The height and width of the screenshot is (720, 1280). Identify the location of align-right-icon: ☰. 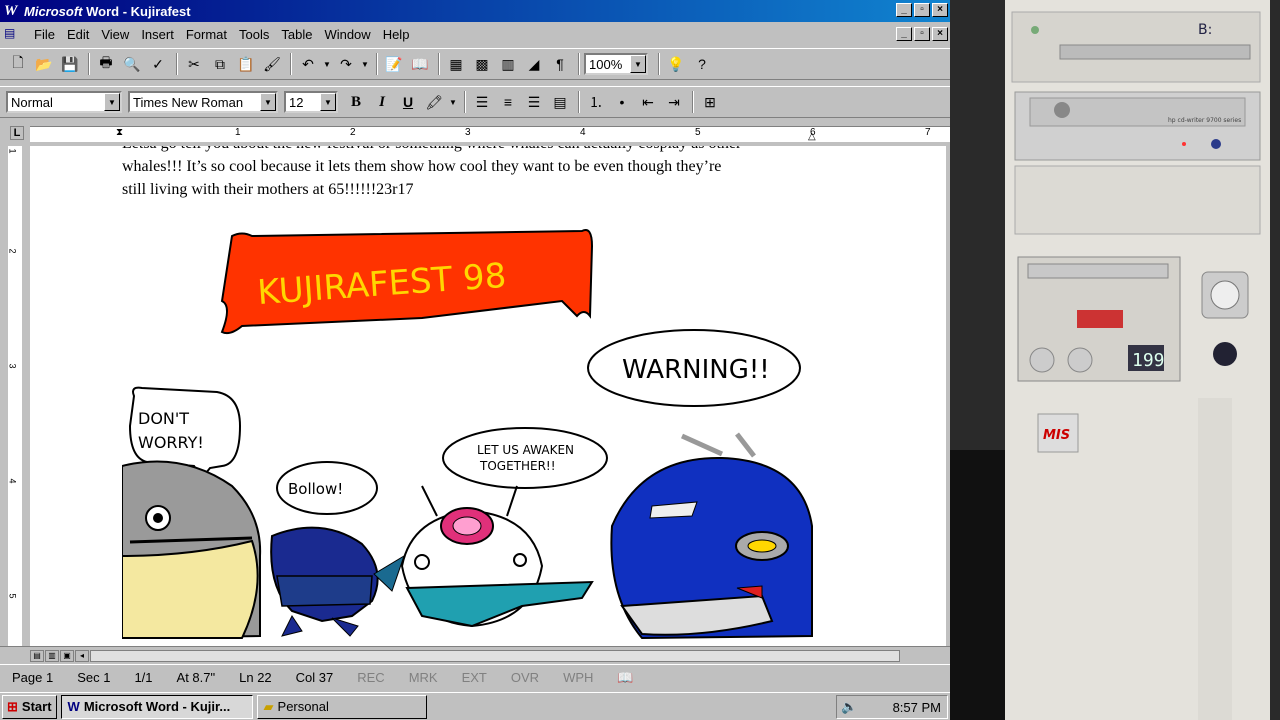
(534, 102).